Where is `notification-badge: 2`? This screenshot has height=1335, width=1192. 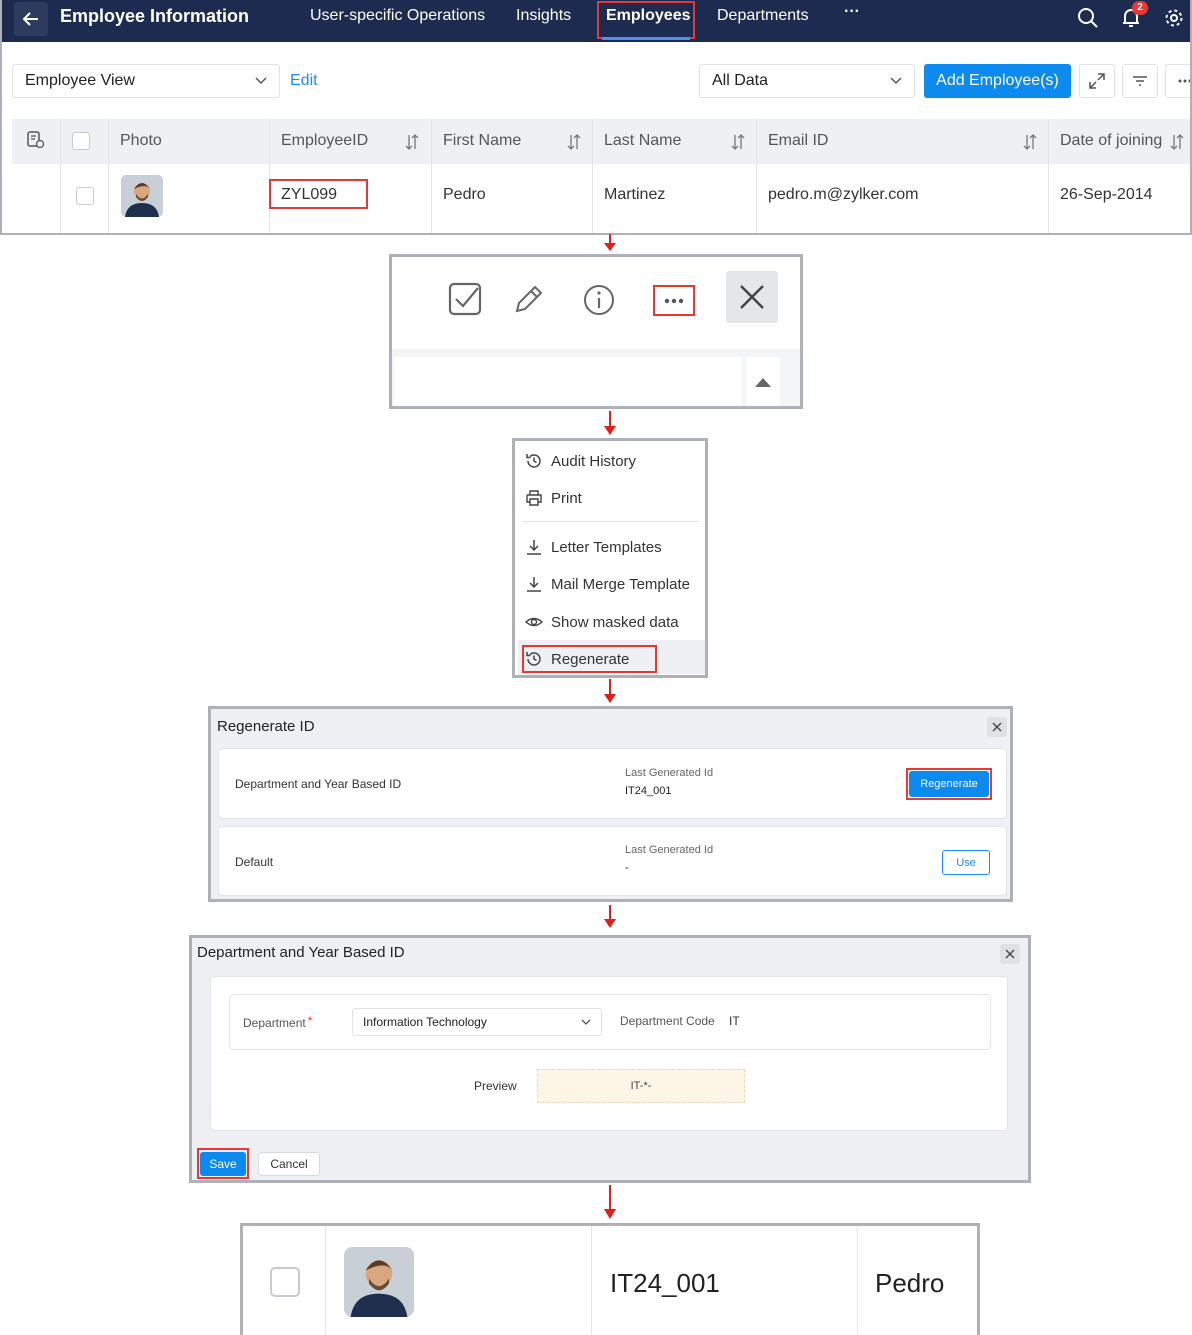
notification-badge: 2 is located at coordinates (1140, 8).